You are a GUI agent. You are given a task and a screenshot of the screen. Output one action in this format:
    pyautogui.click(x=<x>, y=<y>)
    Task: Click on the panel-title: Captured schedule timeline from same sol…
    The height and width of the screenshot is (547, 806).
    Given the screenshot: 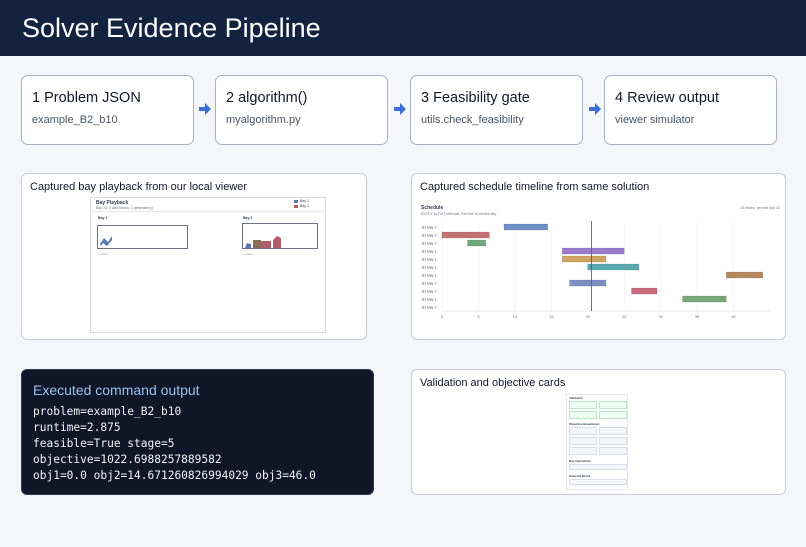 What is the action you would take?
    pyautogui.click(x=535, y=187)
    